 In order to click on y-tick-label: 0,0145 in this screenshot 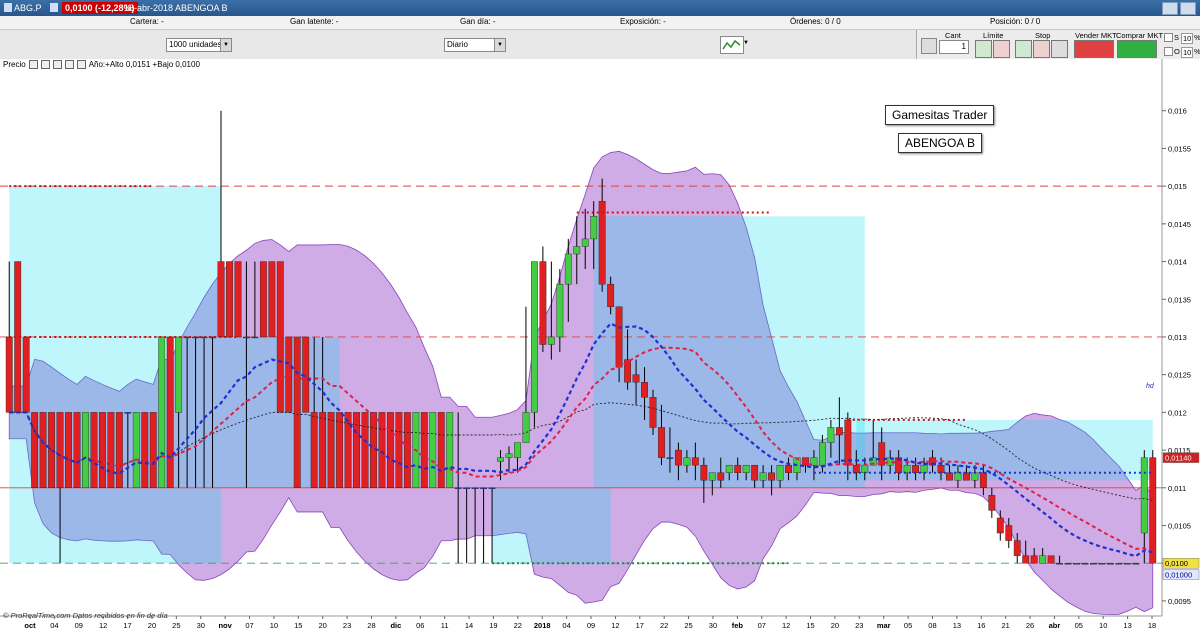, I will do `click(1179, 224)`.